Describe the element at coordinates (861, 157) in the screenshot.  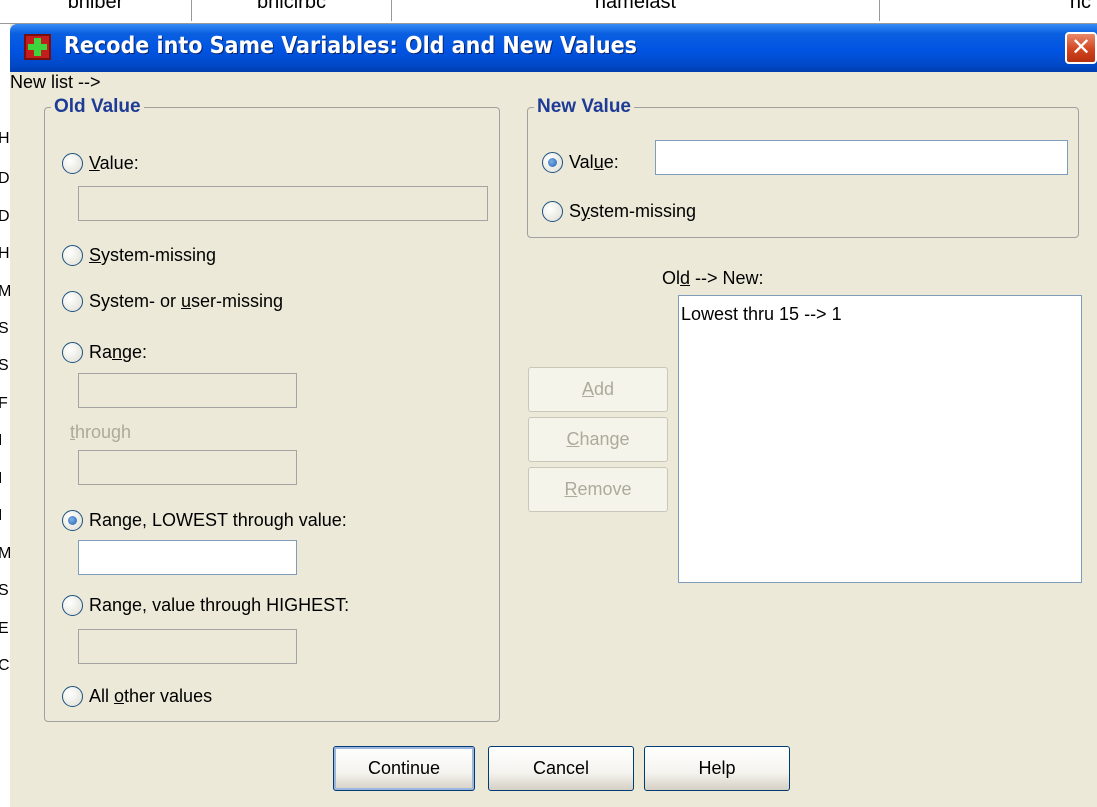
I see `new-value-input` at that location.